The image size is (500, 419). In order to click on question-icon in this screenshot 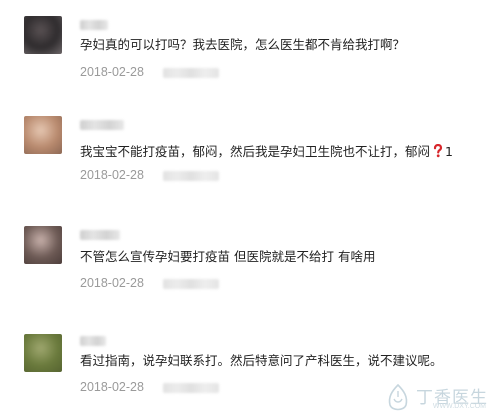, I will do `click(438, 150)`.